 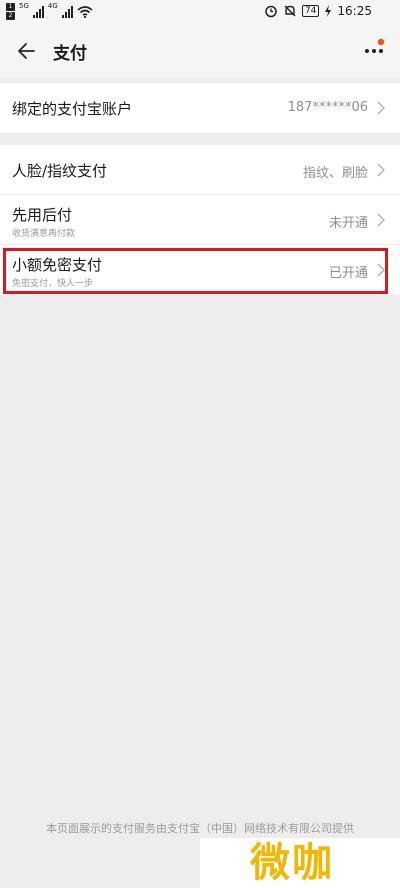 I want to click on watermark-logo: 微咖, so click(x=300, y=863).